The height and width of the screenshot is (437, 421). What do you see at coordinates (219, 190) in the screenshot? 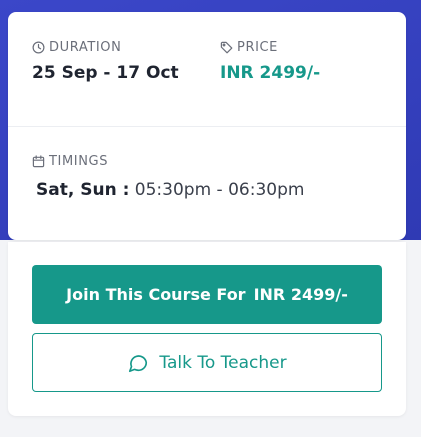
I see `timings-hours: 05:30pm - 06:30pm` at bounding box center [219, 190].